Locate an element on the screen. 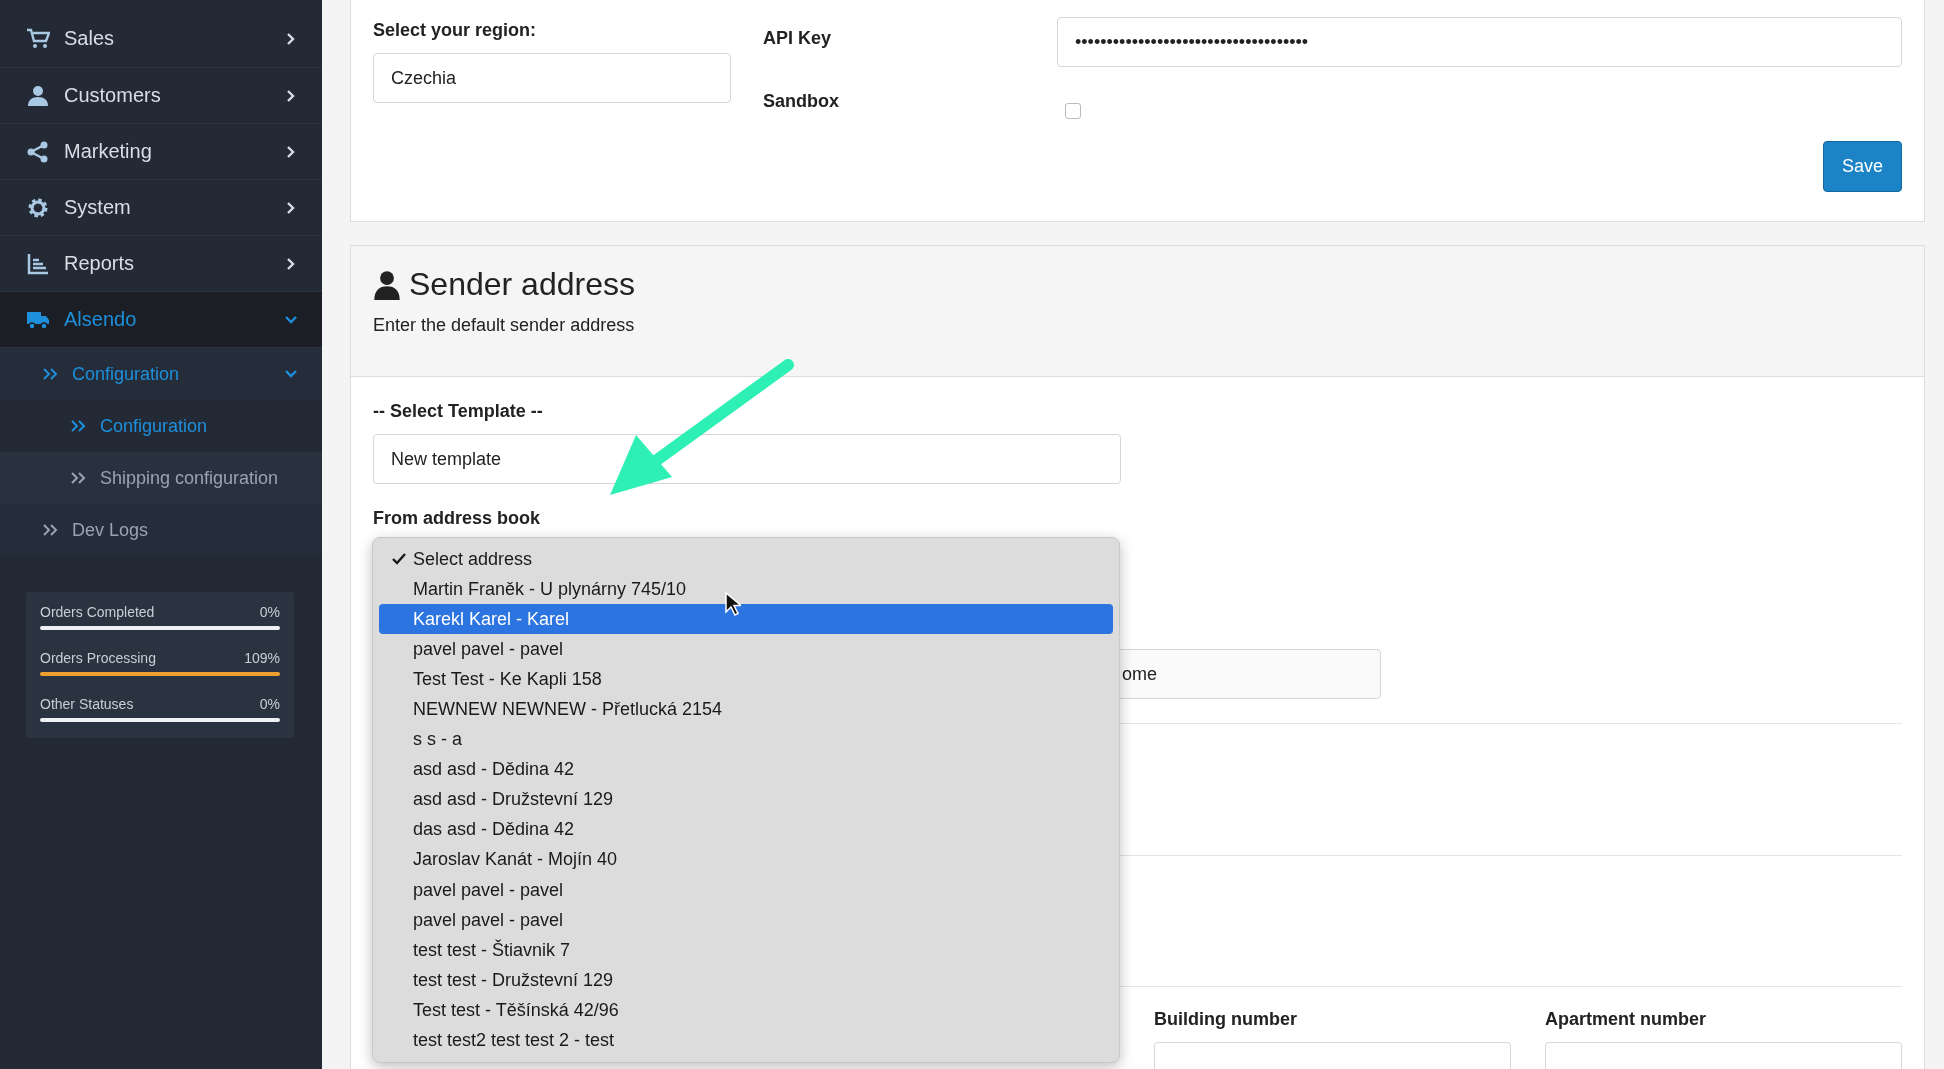  dropdown-option: Jaroslav Kanát - Mojín 40 is located at coordinates (746, 860).